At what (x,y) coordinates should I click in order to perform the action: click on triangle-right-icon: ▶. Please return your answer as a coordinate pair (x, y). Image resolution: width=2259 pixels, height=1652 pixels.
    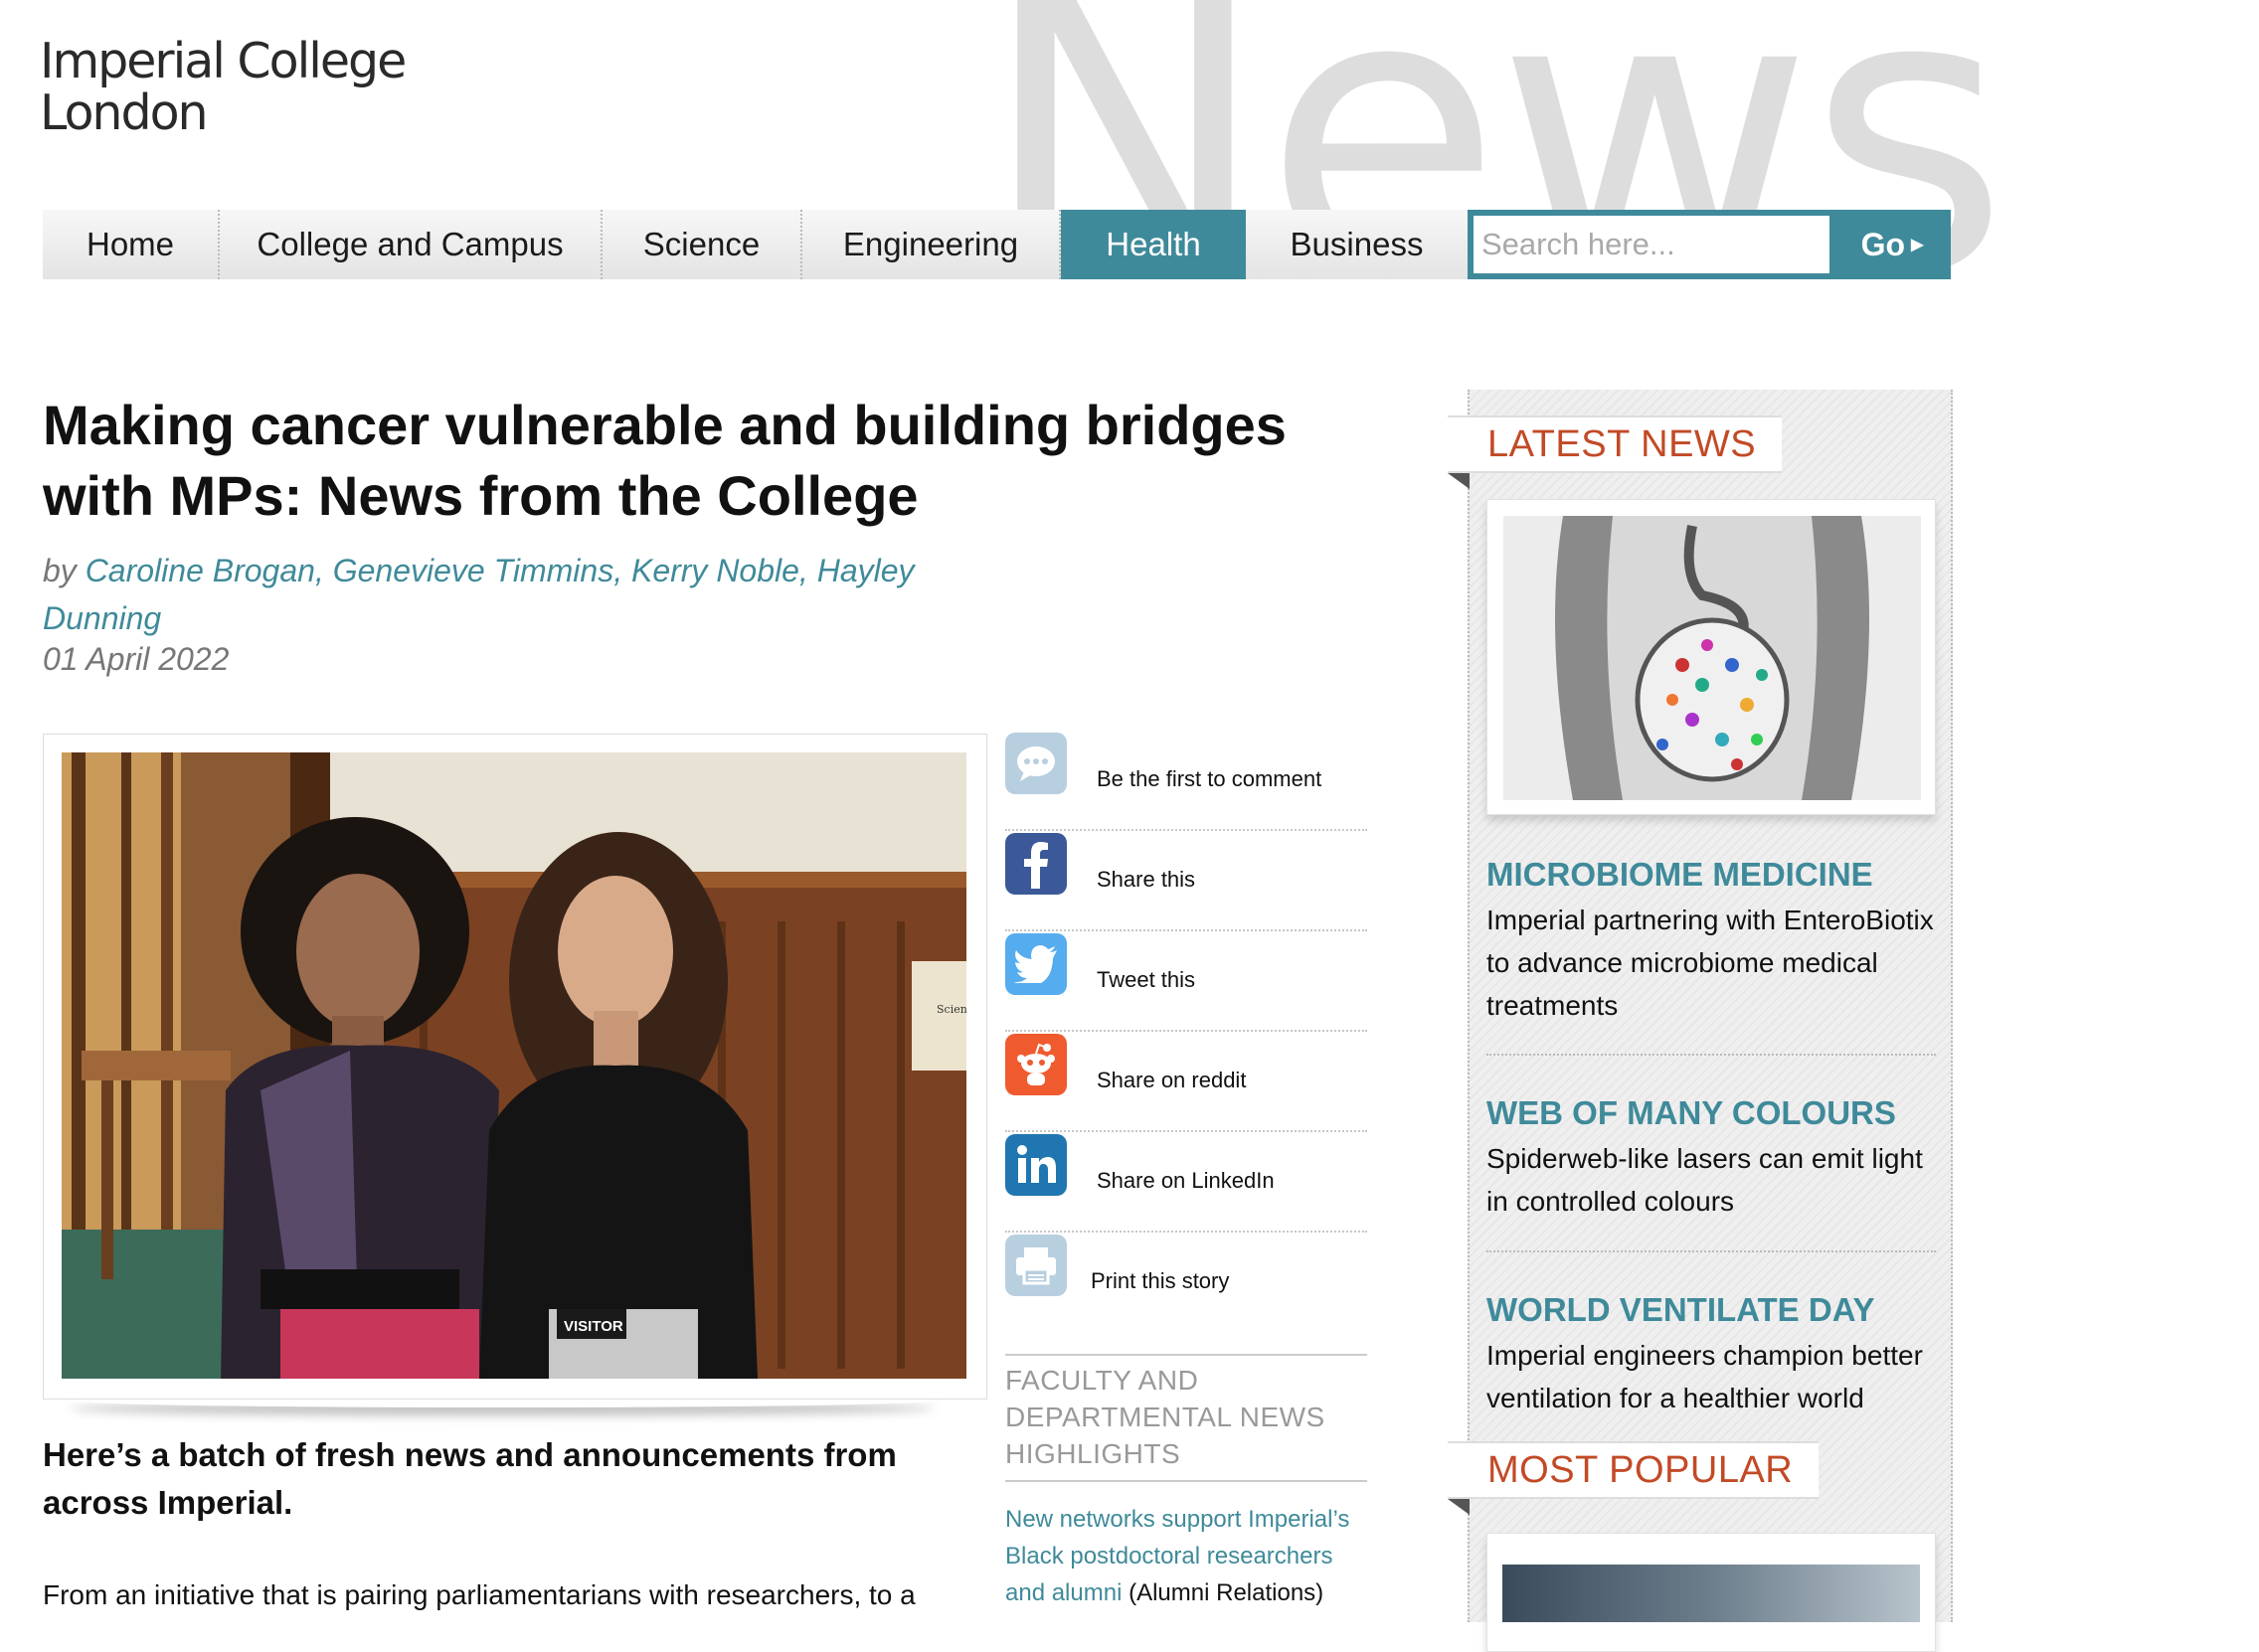
    Looking at the image, I should click on (1918, 245).